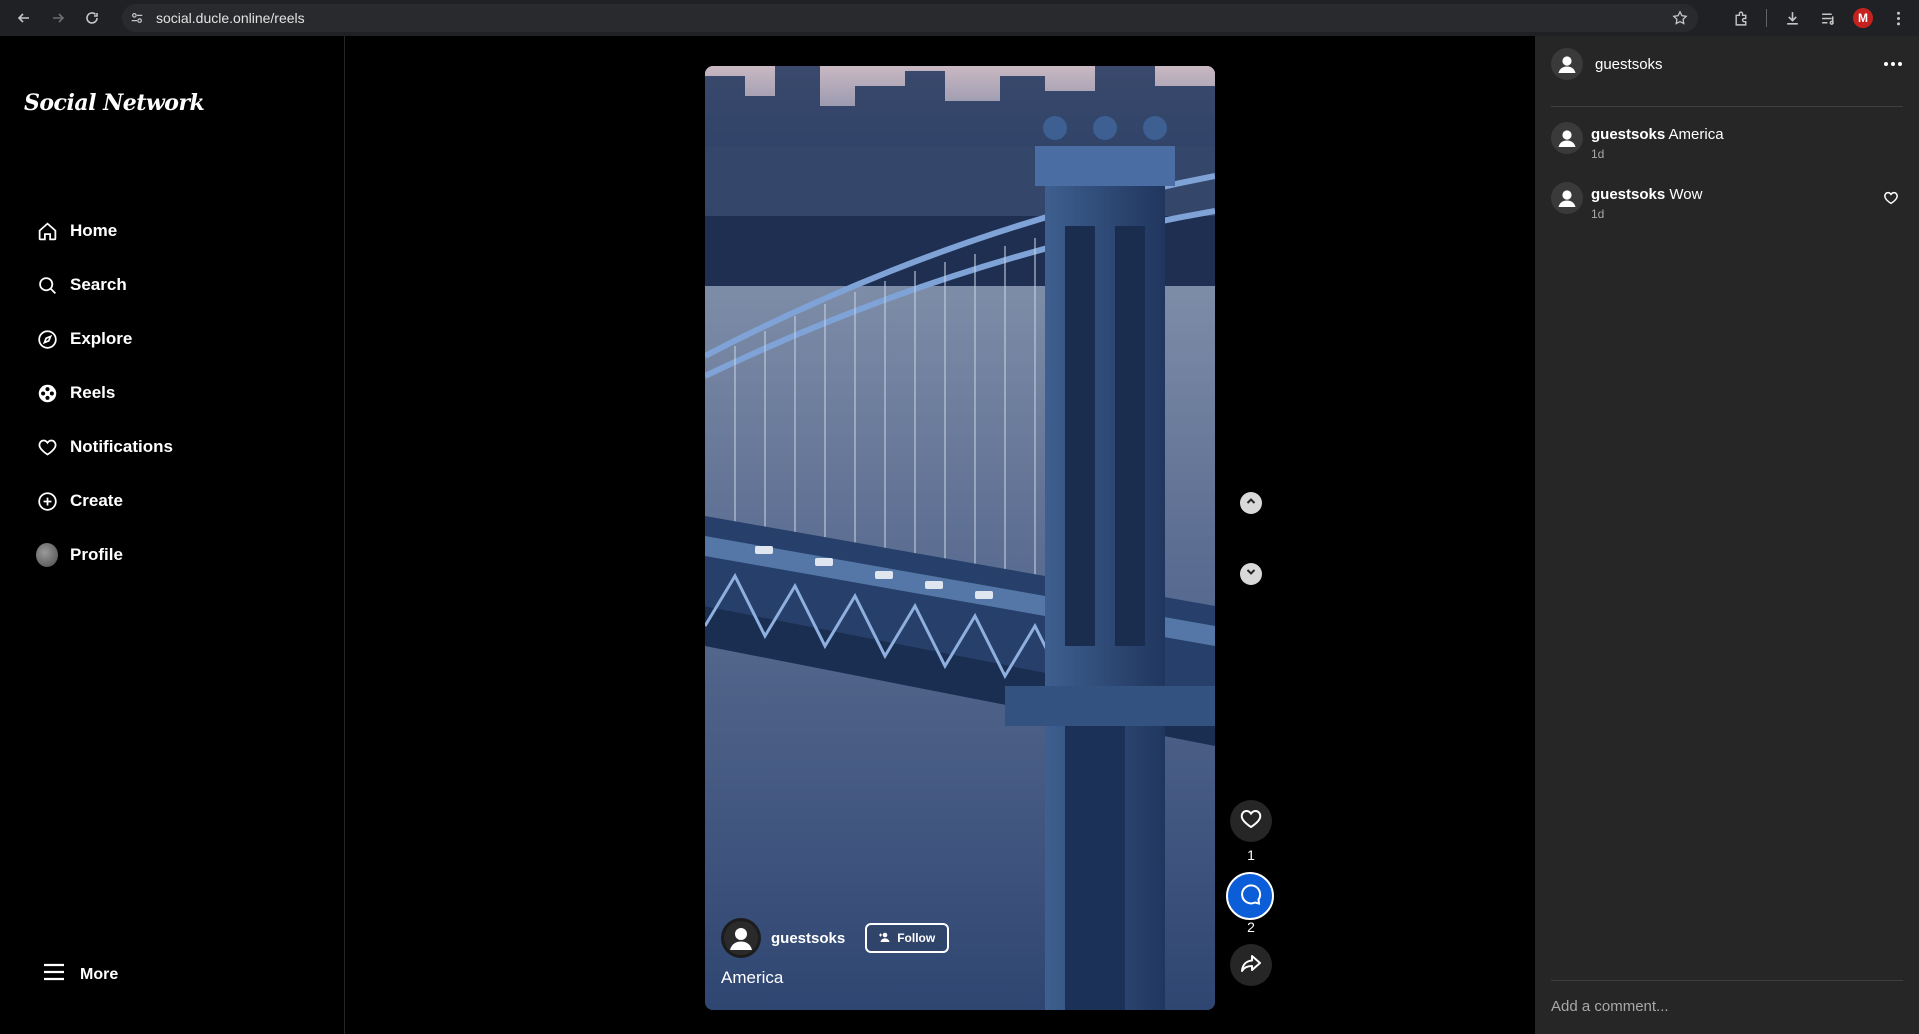 This screenshot has width=1919, height=1034. I want to click on reel-caption: America, so click(752, 977).